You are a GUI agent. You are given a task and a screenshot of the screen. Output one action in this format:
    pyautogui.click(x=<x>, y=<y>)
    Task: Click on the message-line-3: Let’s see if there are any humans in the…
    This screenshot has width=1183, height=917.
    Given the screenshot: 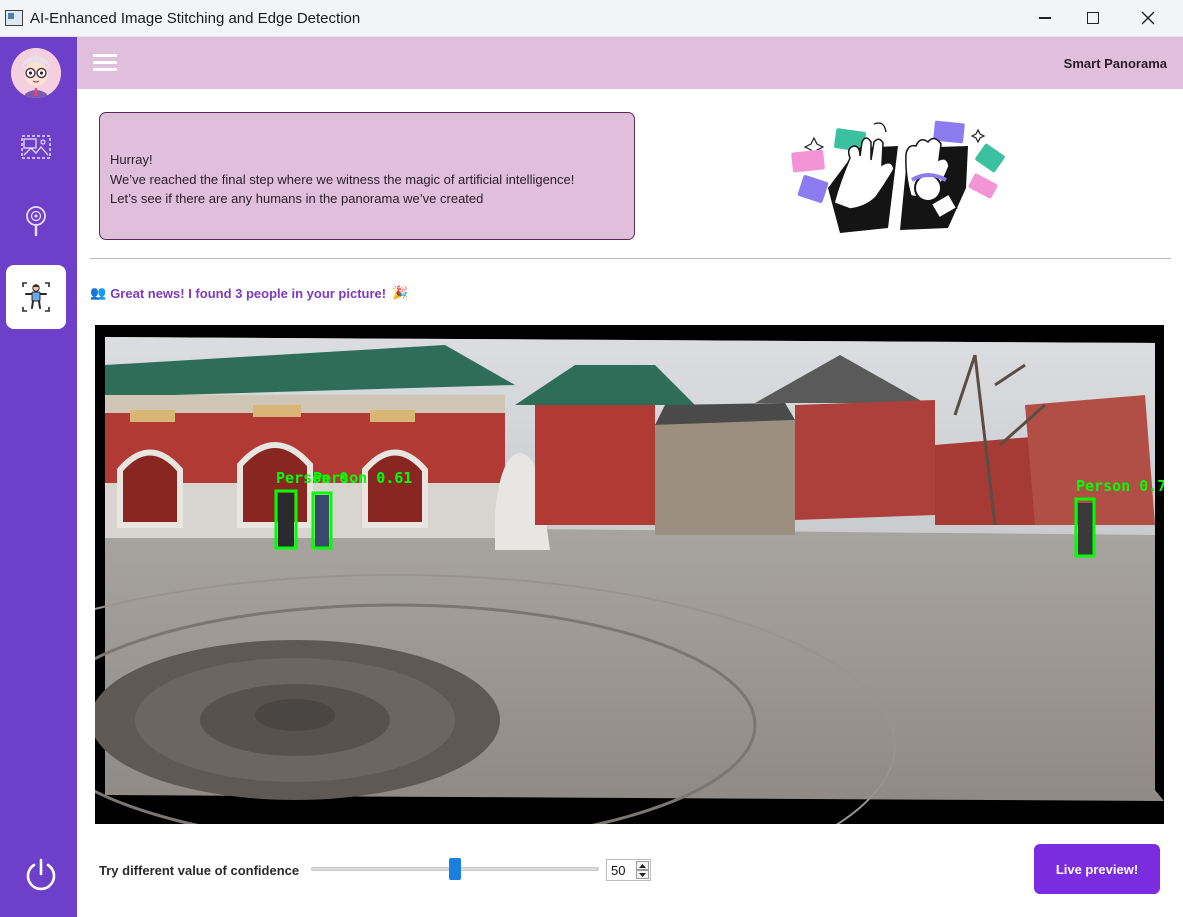 What is the action you would take?
    pyautogui.click(x=297, y=198)
    